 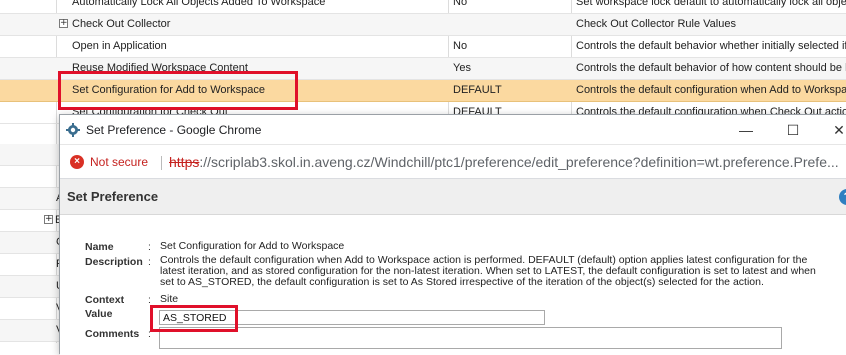 I want to click on help-icon: ?, so click(x=842, y=197).